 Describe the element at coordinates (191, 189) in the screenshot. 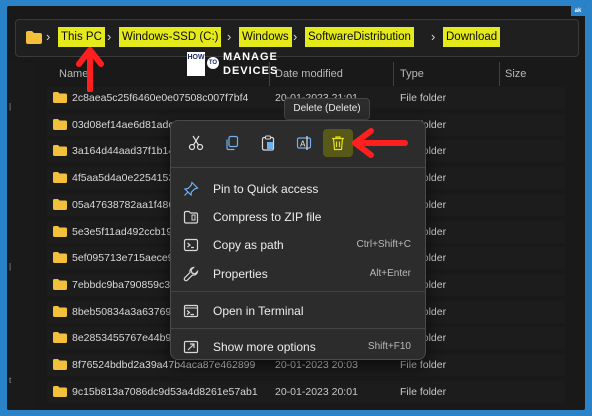

I see `pin-icon` at that location.